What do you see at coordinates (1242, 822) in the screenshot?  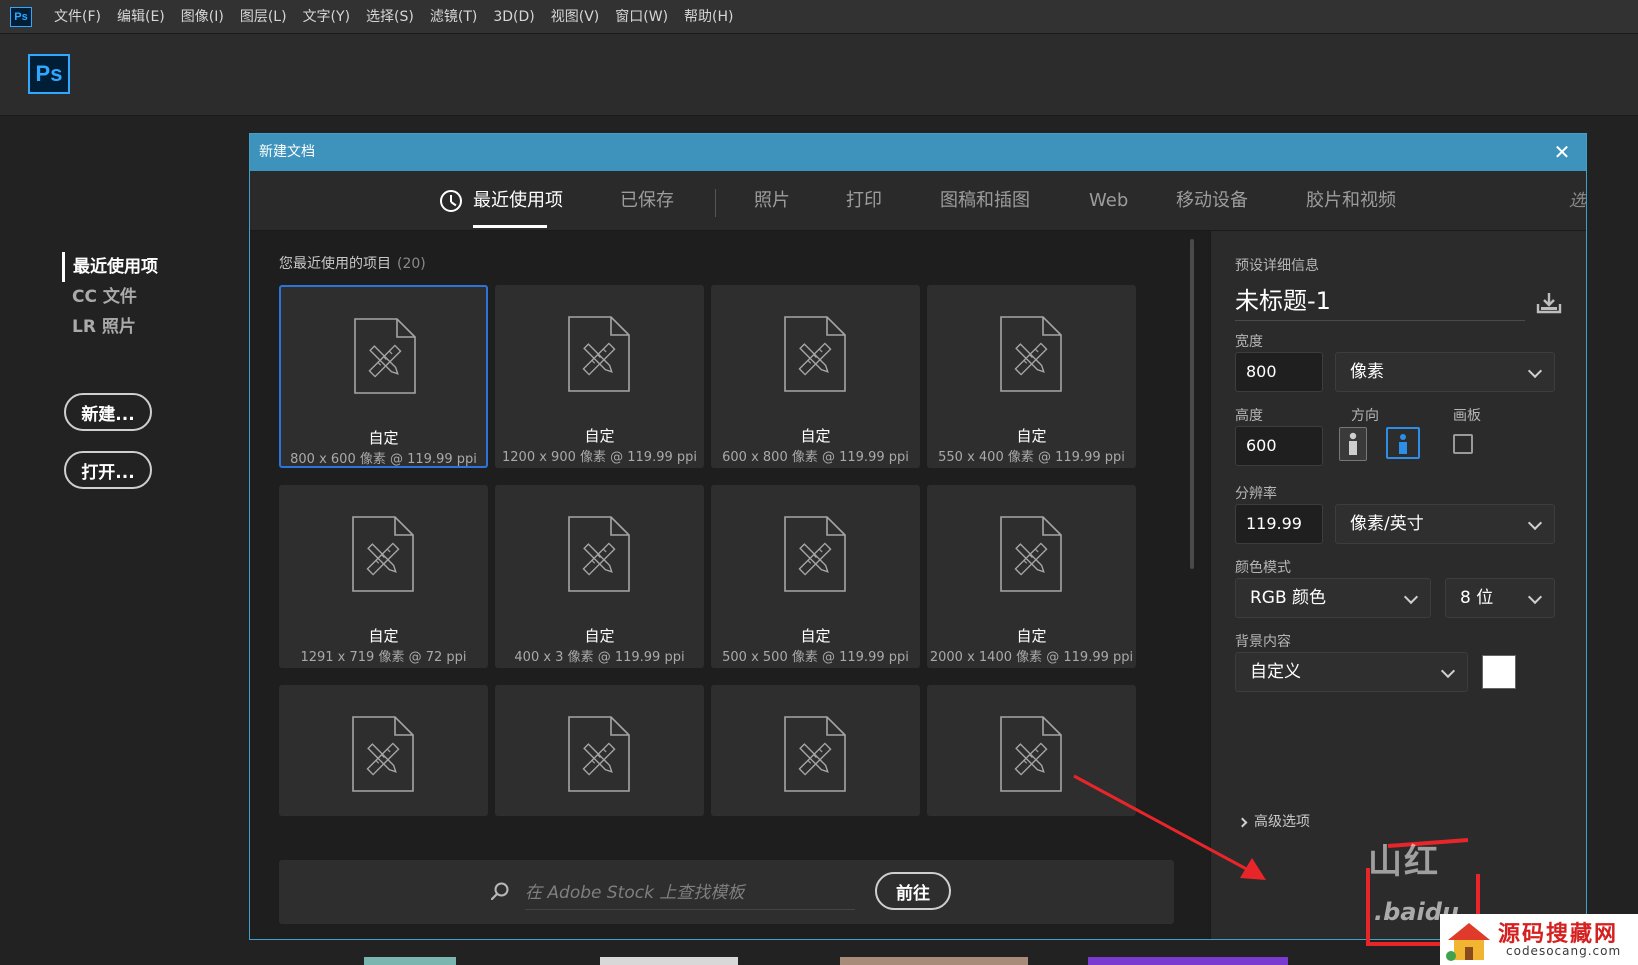 I see `chevron-right-icon` at bounding box center [1242, 822].